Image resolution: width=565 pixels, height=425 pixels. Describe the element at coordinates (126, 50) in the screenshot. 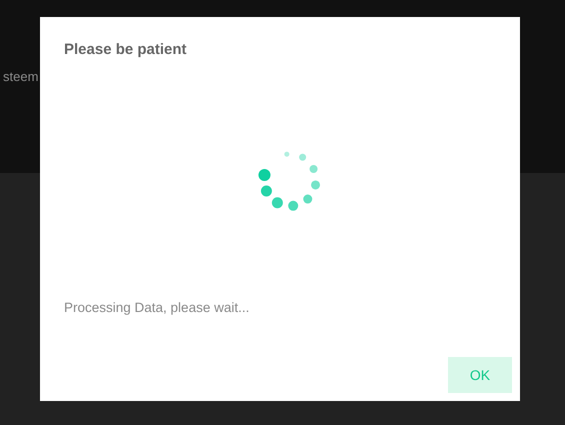

I see `dialog-title: Please be patient` at that location.